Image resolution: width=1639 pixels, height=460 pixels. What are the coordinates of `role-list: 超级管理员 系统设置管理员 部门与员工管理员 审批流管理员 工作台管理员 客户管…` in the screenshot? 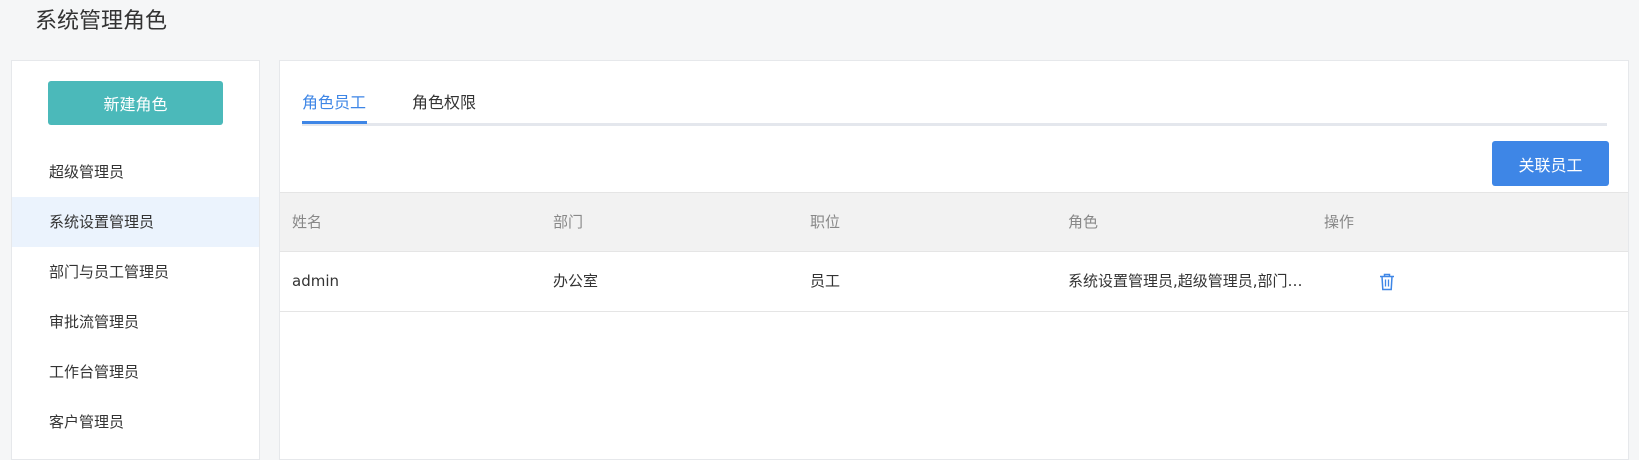 It's located at (135, 297).